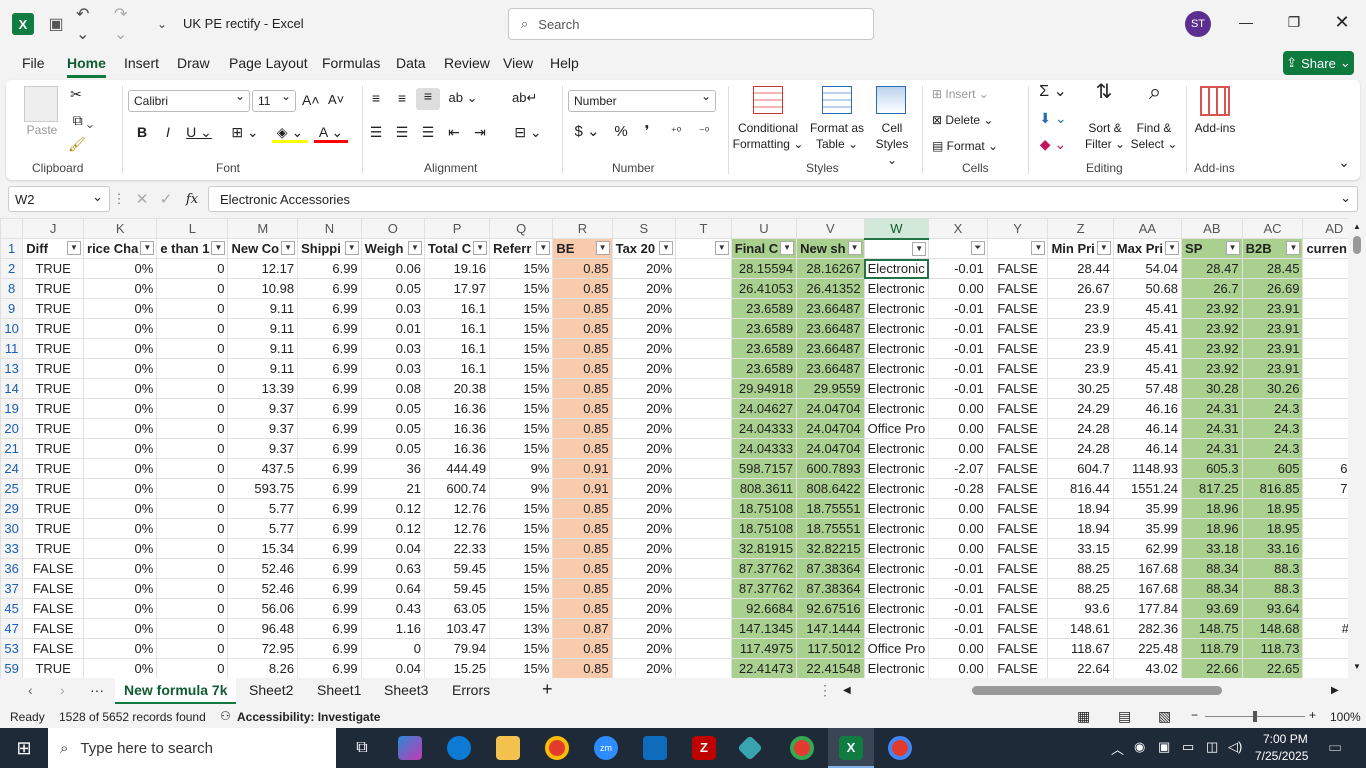  I want to click on cell: 816.44, so click(1080, 488).